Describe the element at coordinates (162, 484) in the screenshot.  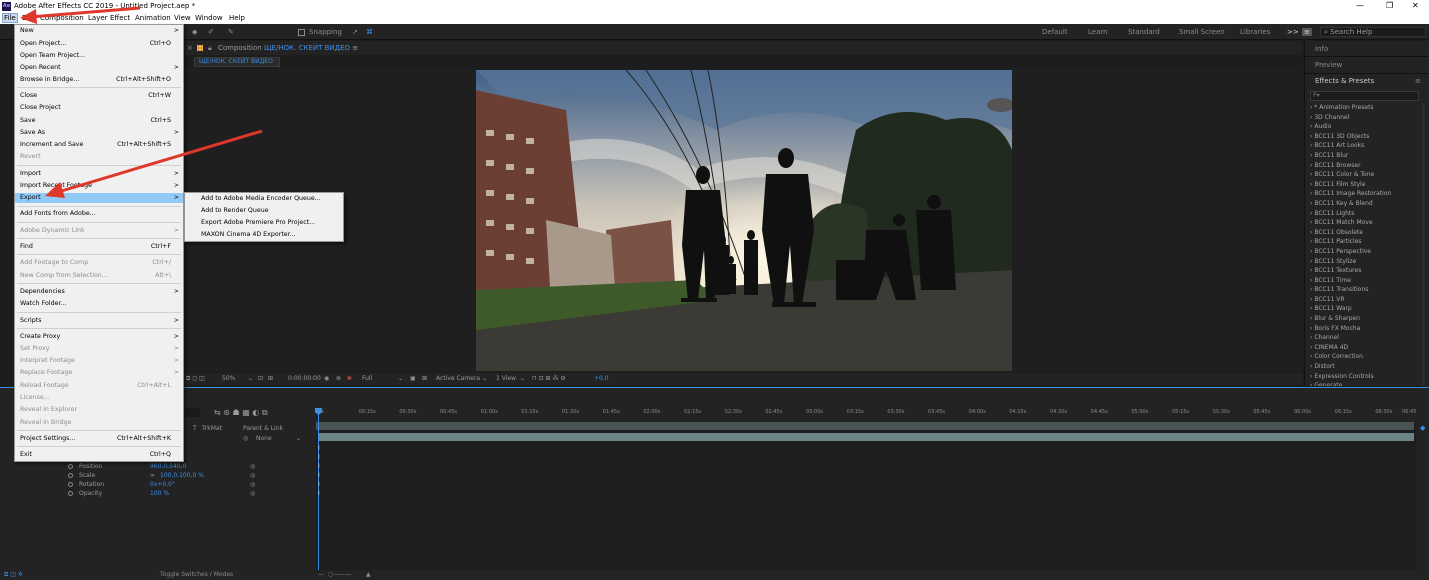
I see `rotation-value: 0x+0,0°` at that location.